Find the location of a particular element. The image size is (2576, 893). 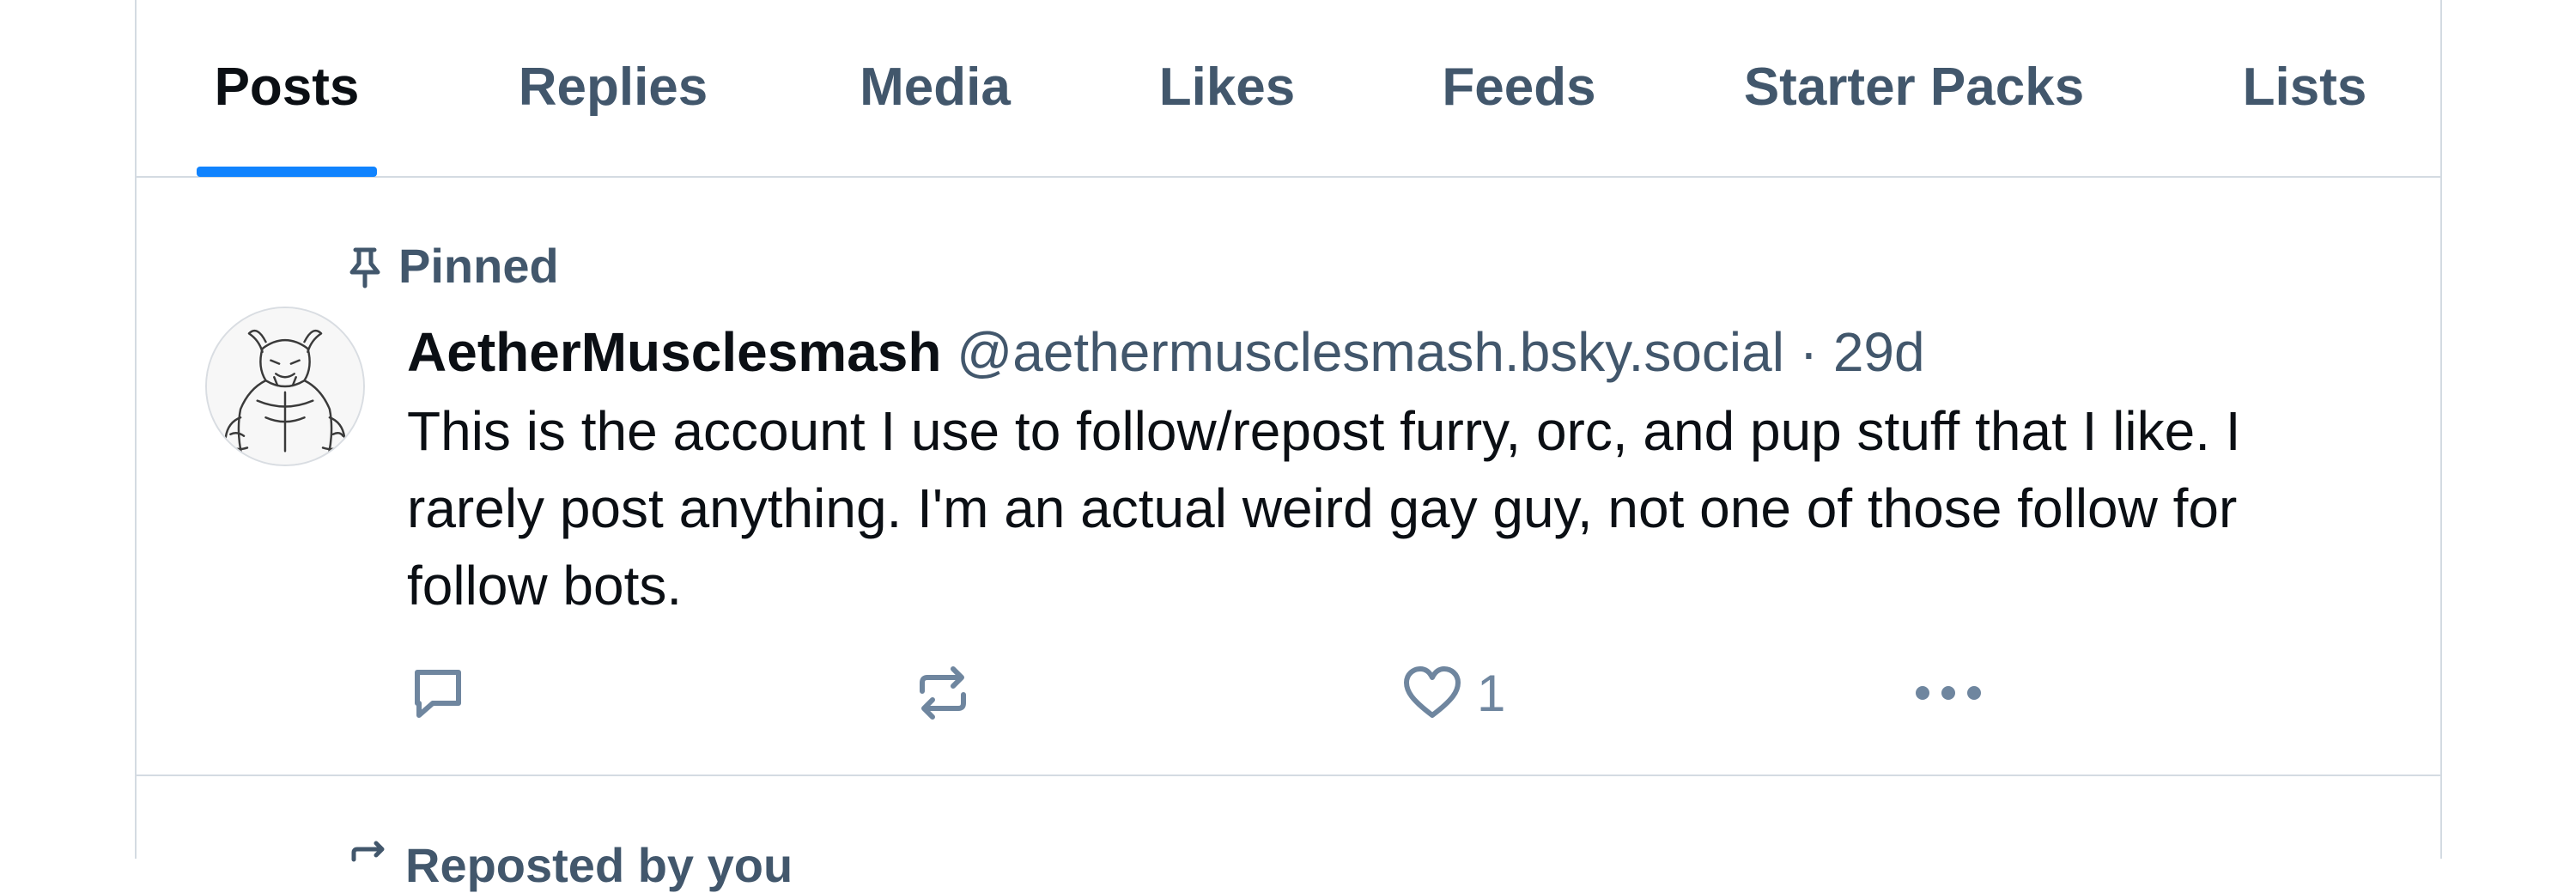

more-dots-icon is located at coordinates (1948, 693).